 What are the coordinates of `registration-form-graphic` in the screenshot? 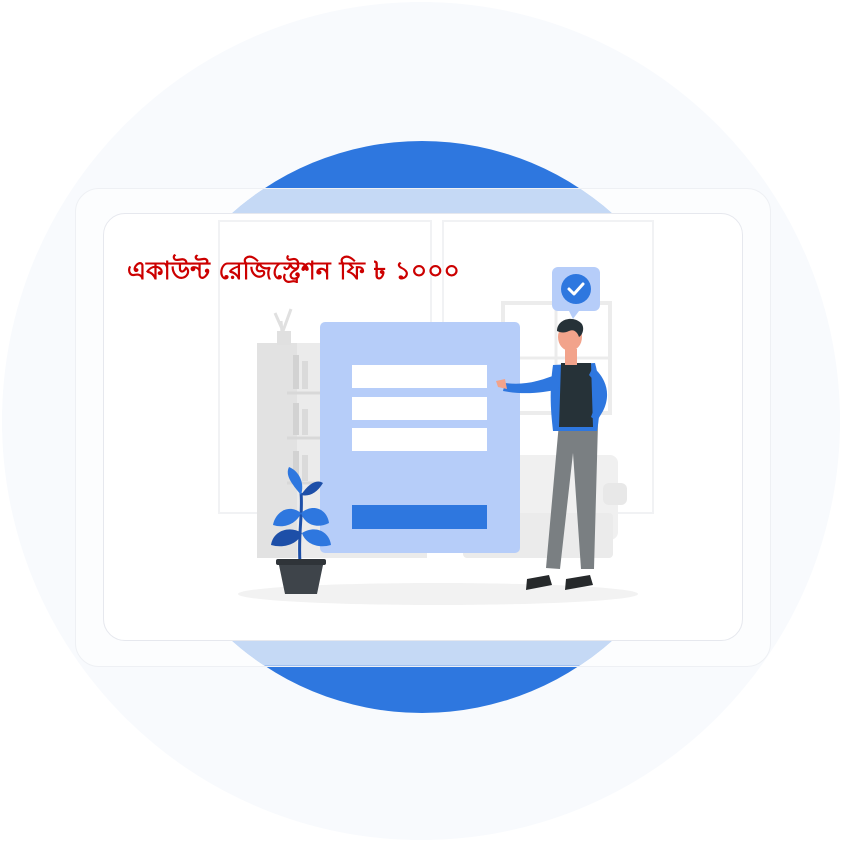 It's located at (420, 437).